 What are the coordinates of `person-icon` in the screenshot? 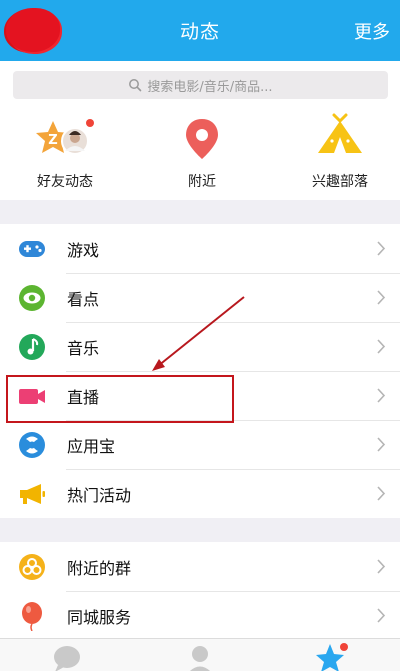 It's located at (200, 658).